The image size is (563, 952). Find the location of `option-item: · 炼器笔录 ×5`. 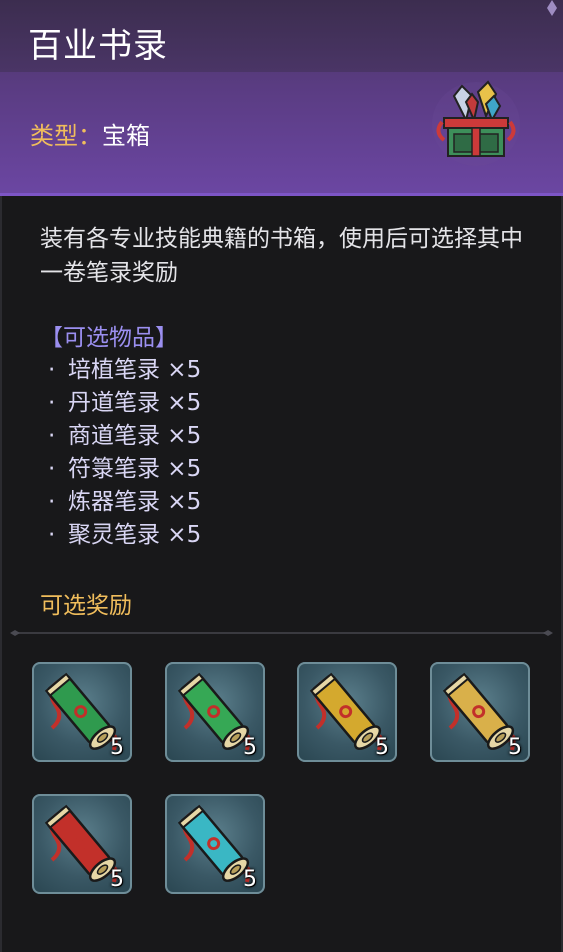

option-item: · 炼器笔录 ×5 is located at coordinates (124, 502).